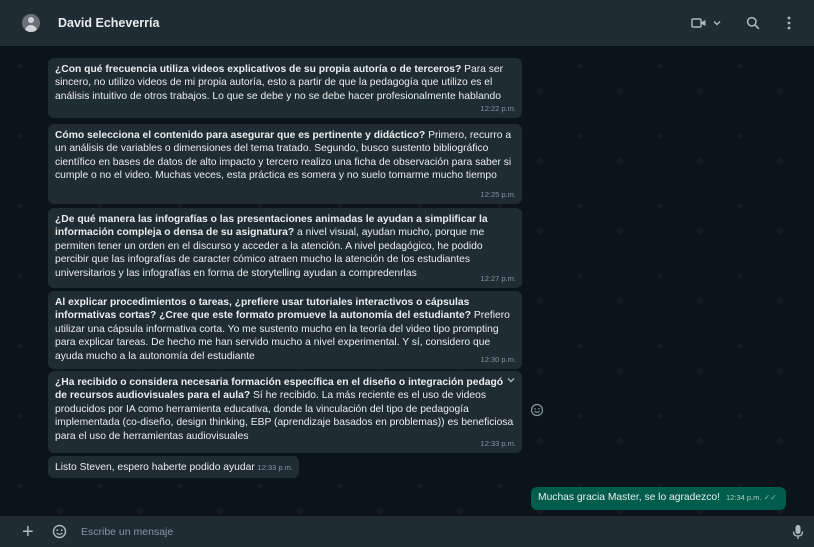 Image resolution: width=814 pixels, height=547 pixels. I want to click on search-icon, so click(753, 22).